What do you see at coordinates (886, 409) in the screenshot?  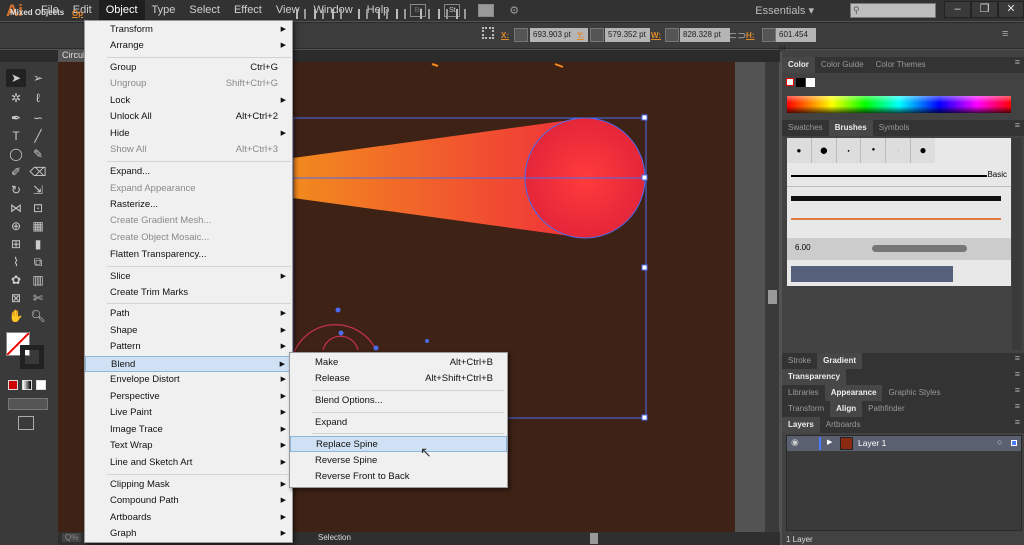 I see `tab-pathfinder: Pathfinder` at bounding box center [886, 409].